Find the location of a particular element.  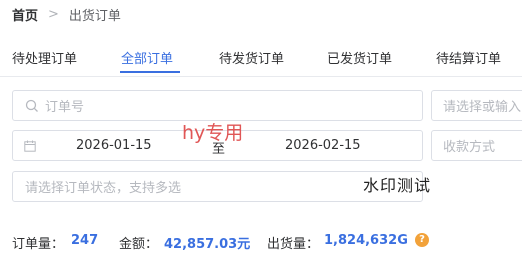

breadcrumb-home: 首页 is located at coordinates (25, 14).